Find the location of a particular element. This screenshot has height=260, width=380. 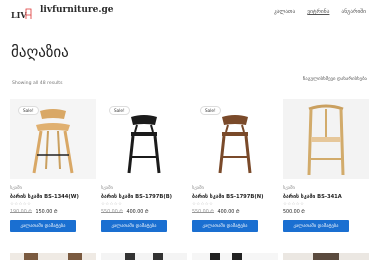

current-price: 500.00 ₾ is located at coordinates (294, 212).